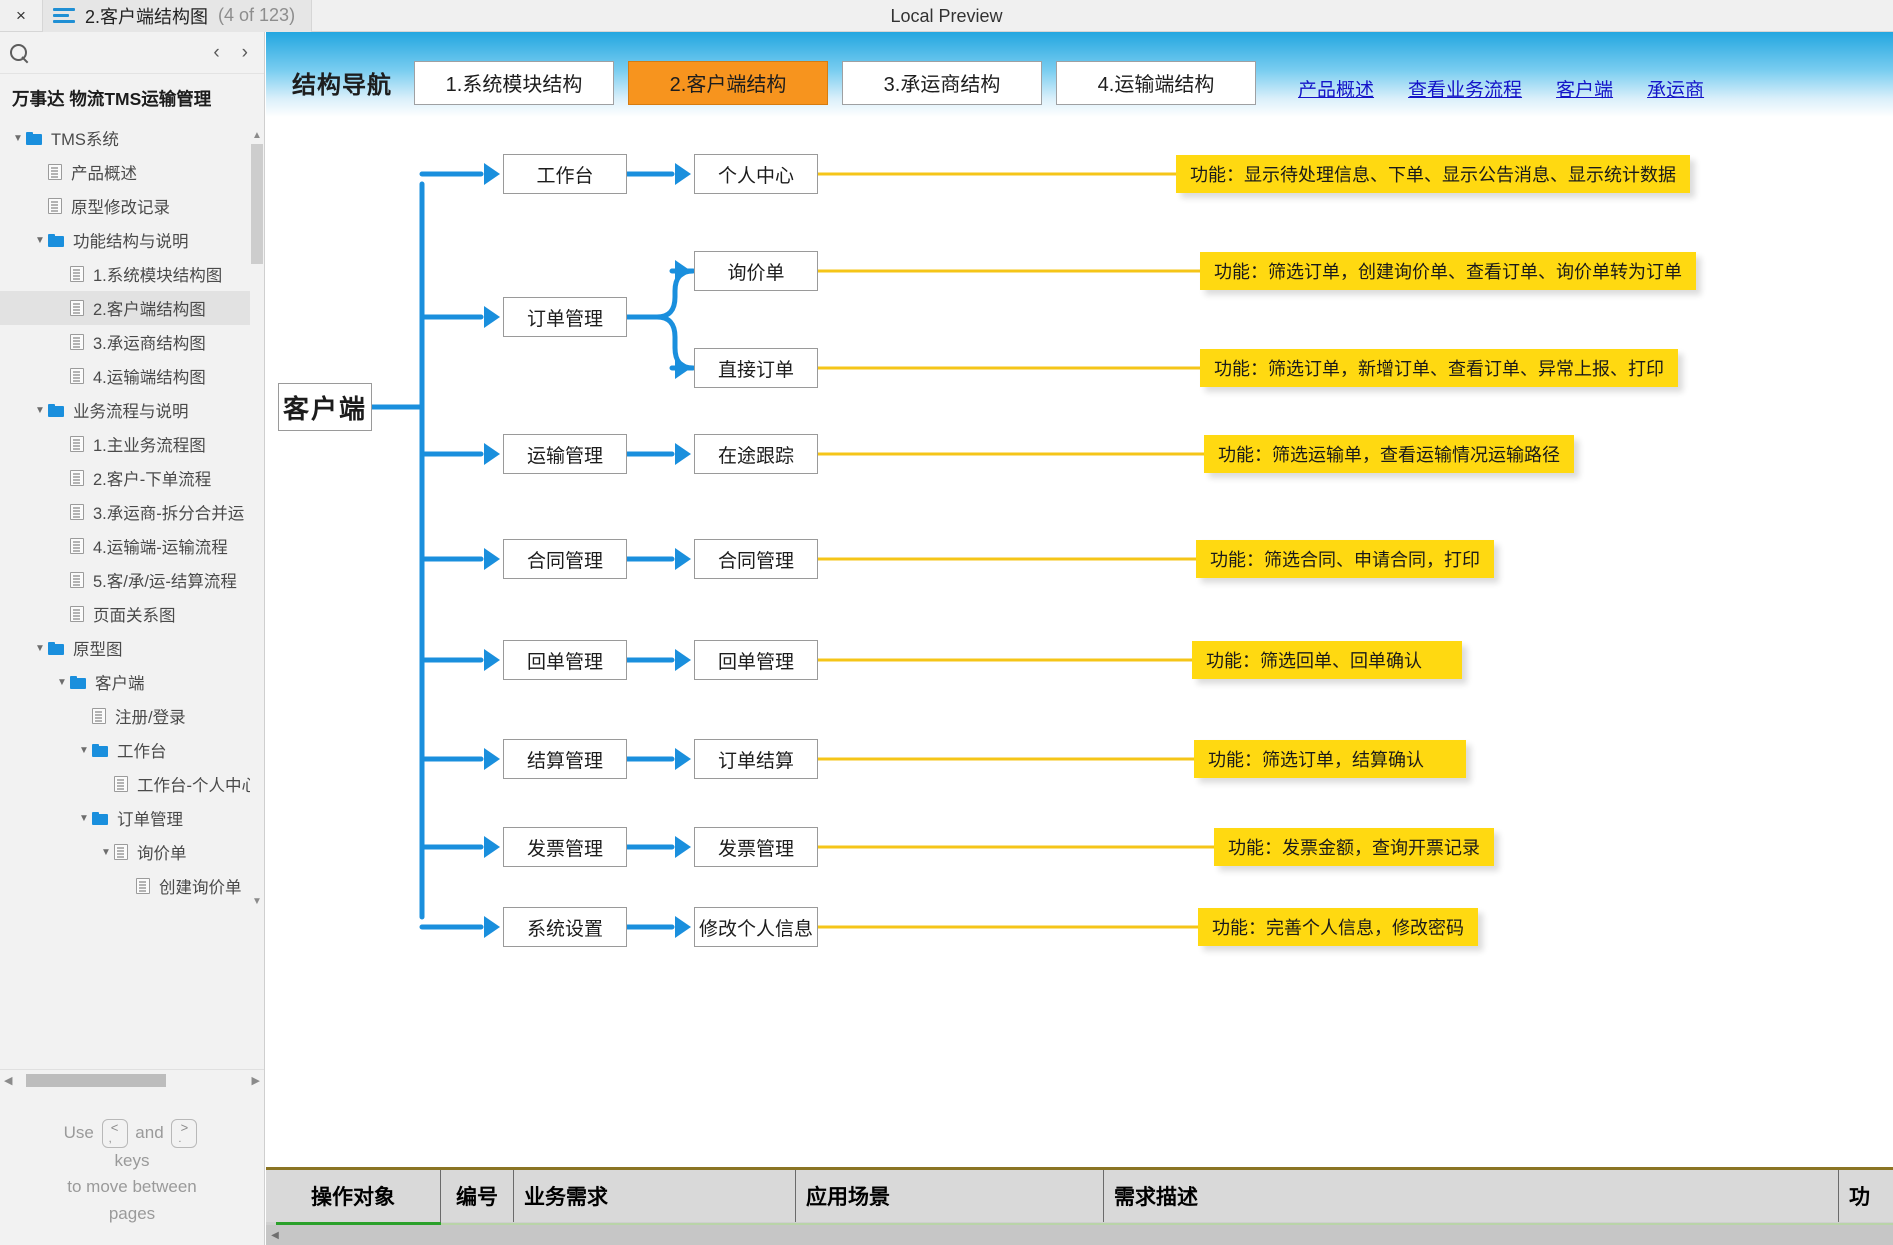  I want to click on tree-item: ▼ 工作台, so click(127, 750).